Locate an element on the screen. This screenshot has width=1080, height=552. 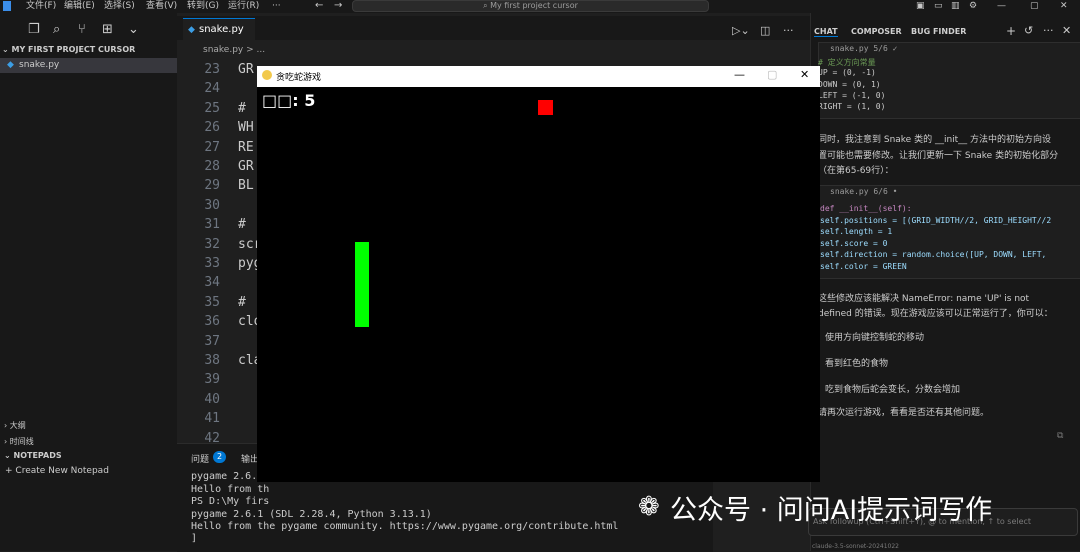
code-line: BL is located at coordinates (246, 185).